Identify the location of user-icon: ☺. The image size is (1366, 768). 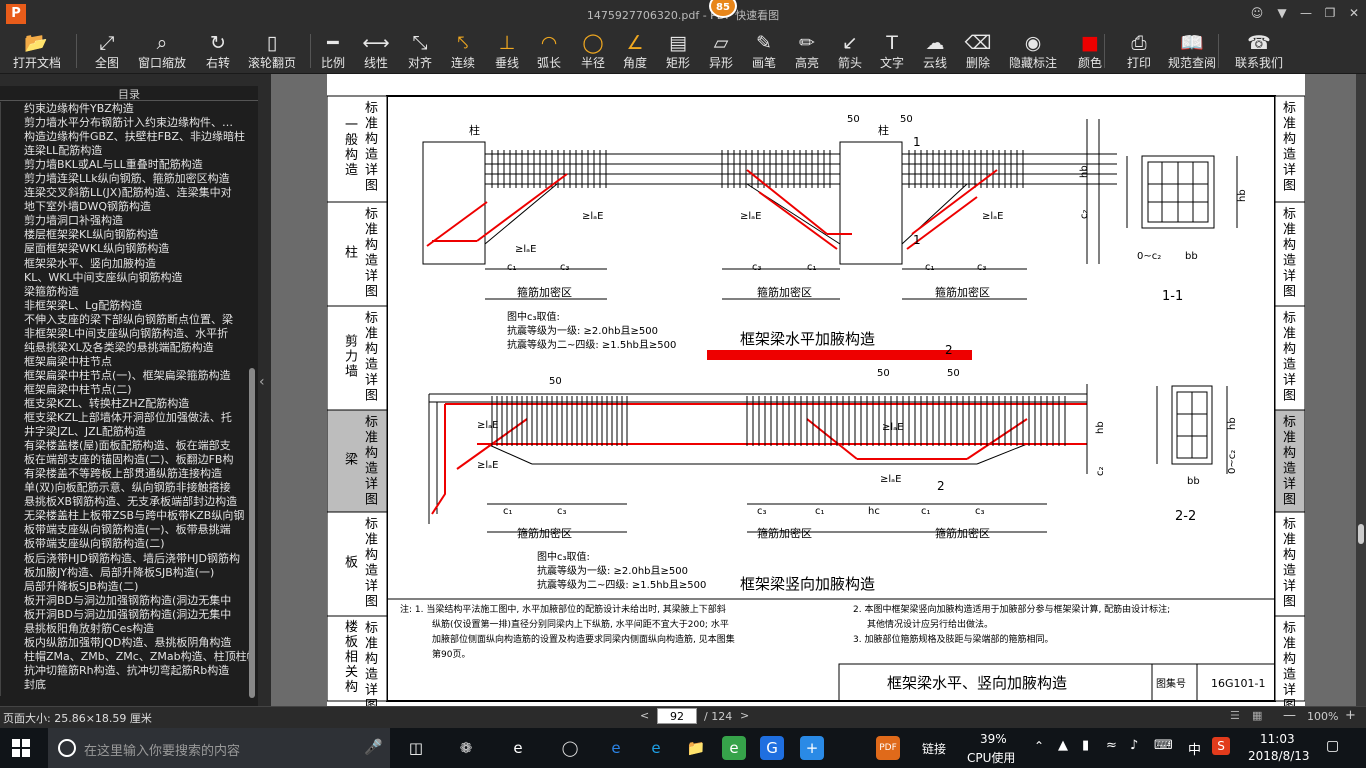
(1257, 13).